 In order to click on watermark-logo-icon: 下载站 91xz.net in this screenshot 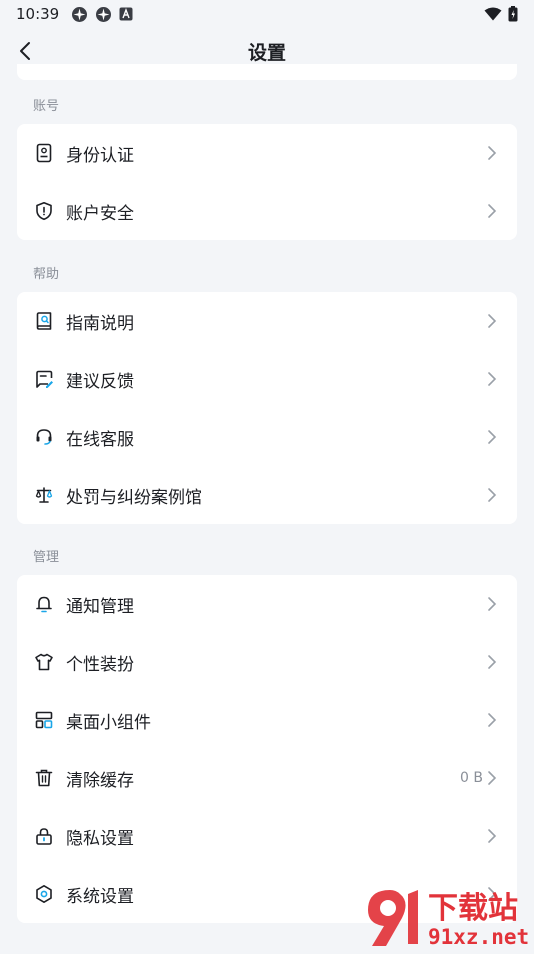, I will do `click(448, 919)`.